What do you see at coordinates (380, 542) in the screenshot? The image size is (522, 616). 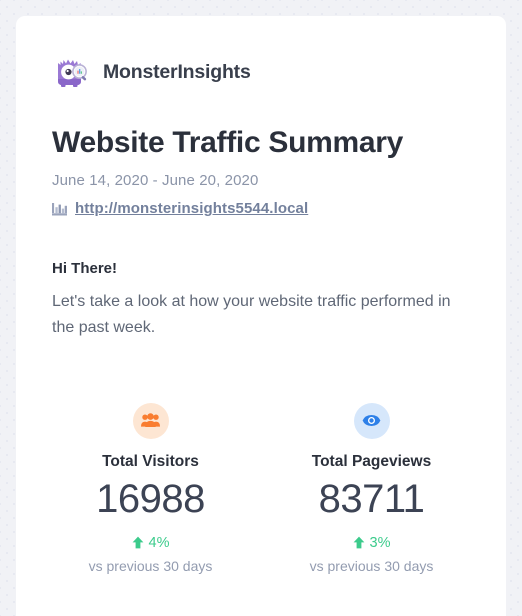 I see `stat-delta-value: 3%` at bounding box center [380, 542].